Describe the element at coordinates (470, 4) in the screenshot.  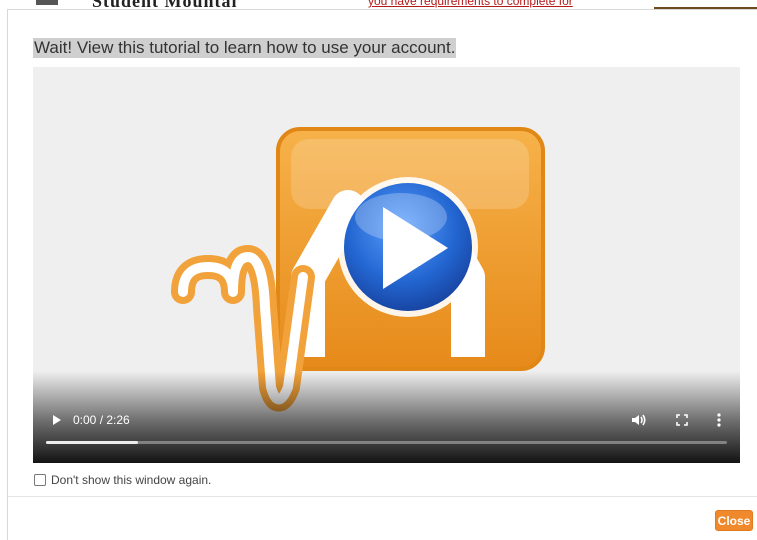
I see `background-requirements-link: you have requirements to complete for` at that location.